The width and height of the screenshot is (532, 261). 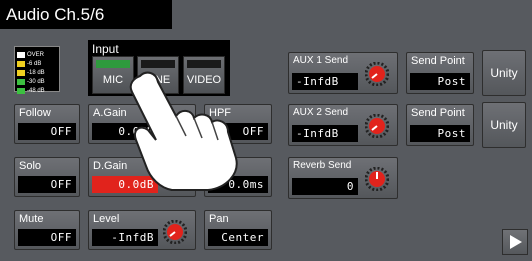 I want to click on meter-legend-row: -18 dB, so click(x=37, y=72).